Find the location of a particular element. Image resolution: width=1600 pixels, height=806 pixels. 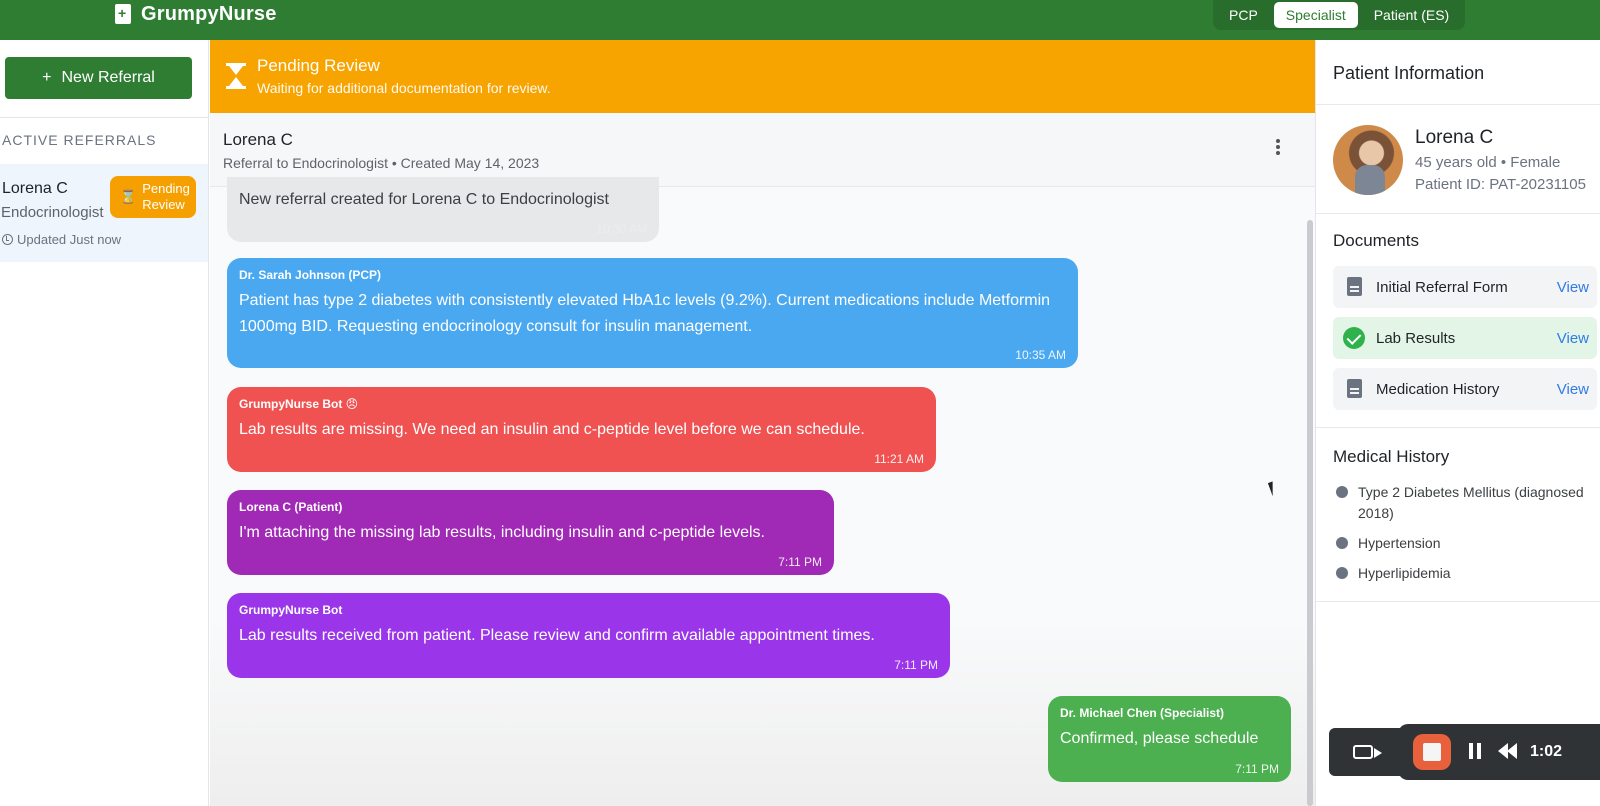

referral-updated: Updated Just now is located at coordinates (61, 239).